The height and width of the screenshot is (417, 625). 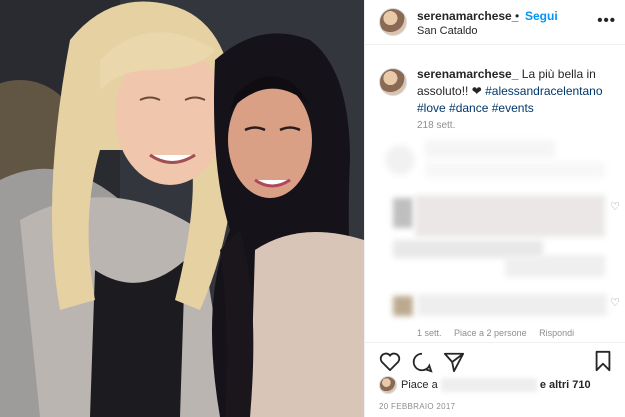 I want to click on likes-prefix: Piace a, so click(x=419, y=384).